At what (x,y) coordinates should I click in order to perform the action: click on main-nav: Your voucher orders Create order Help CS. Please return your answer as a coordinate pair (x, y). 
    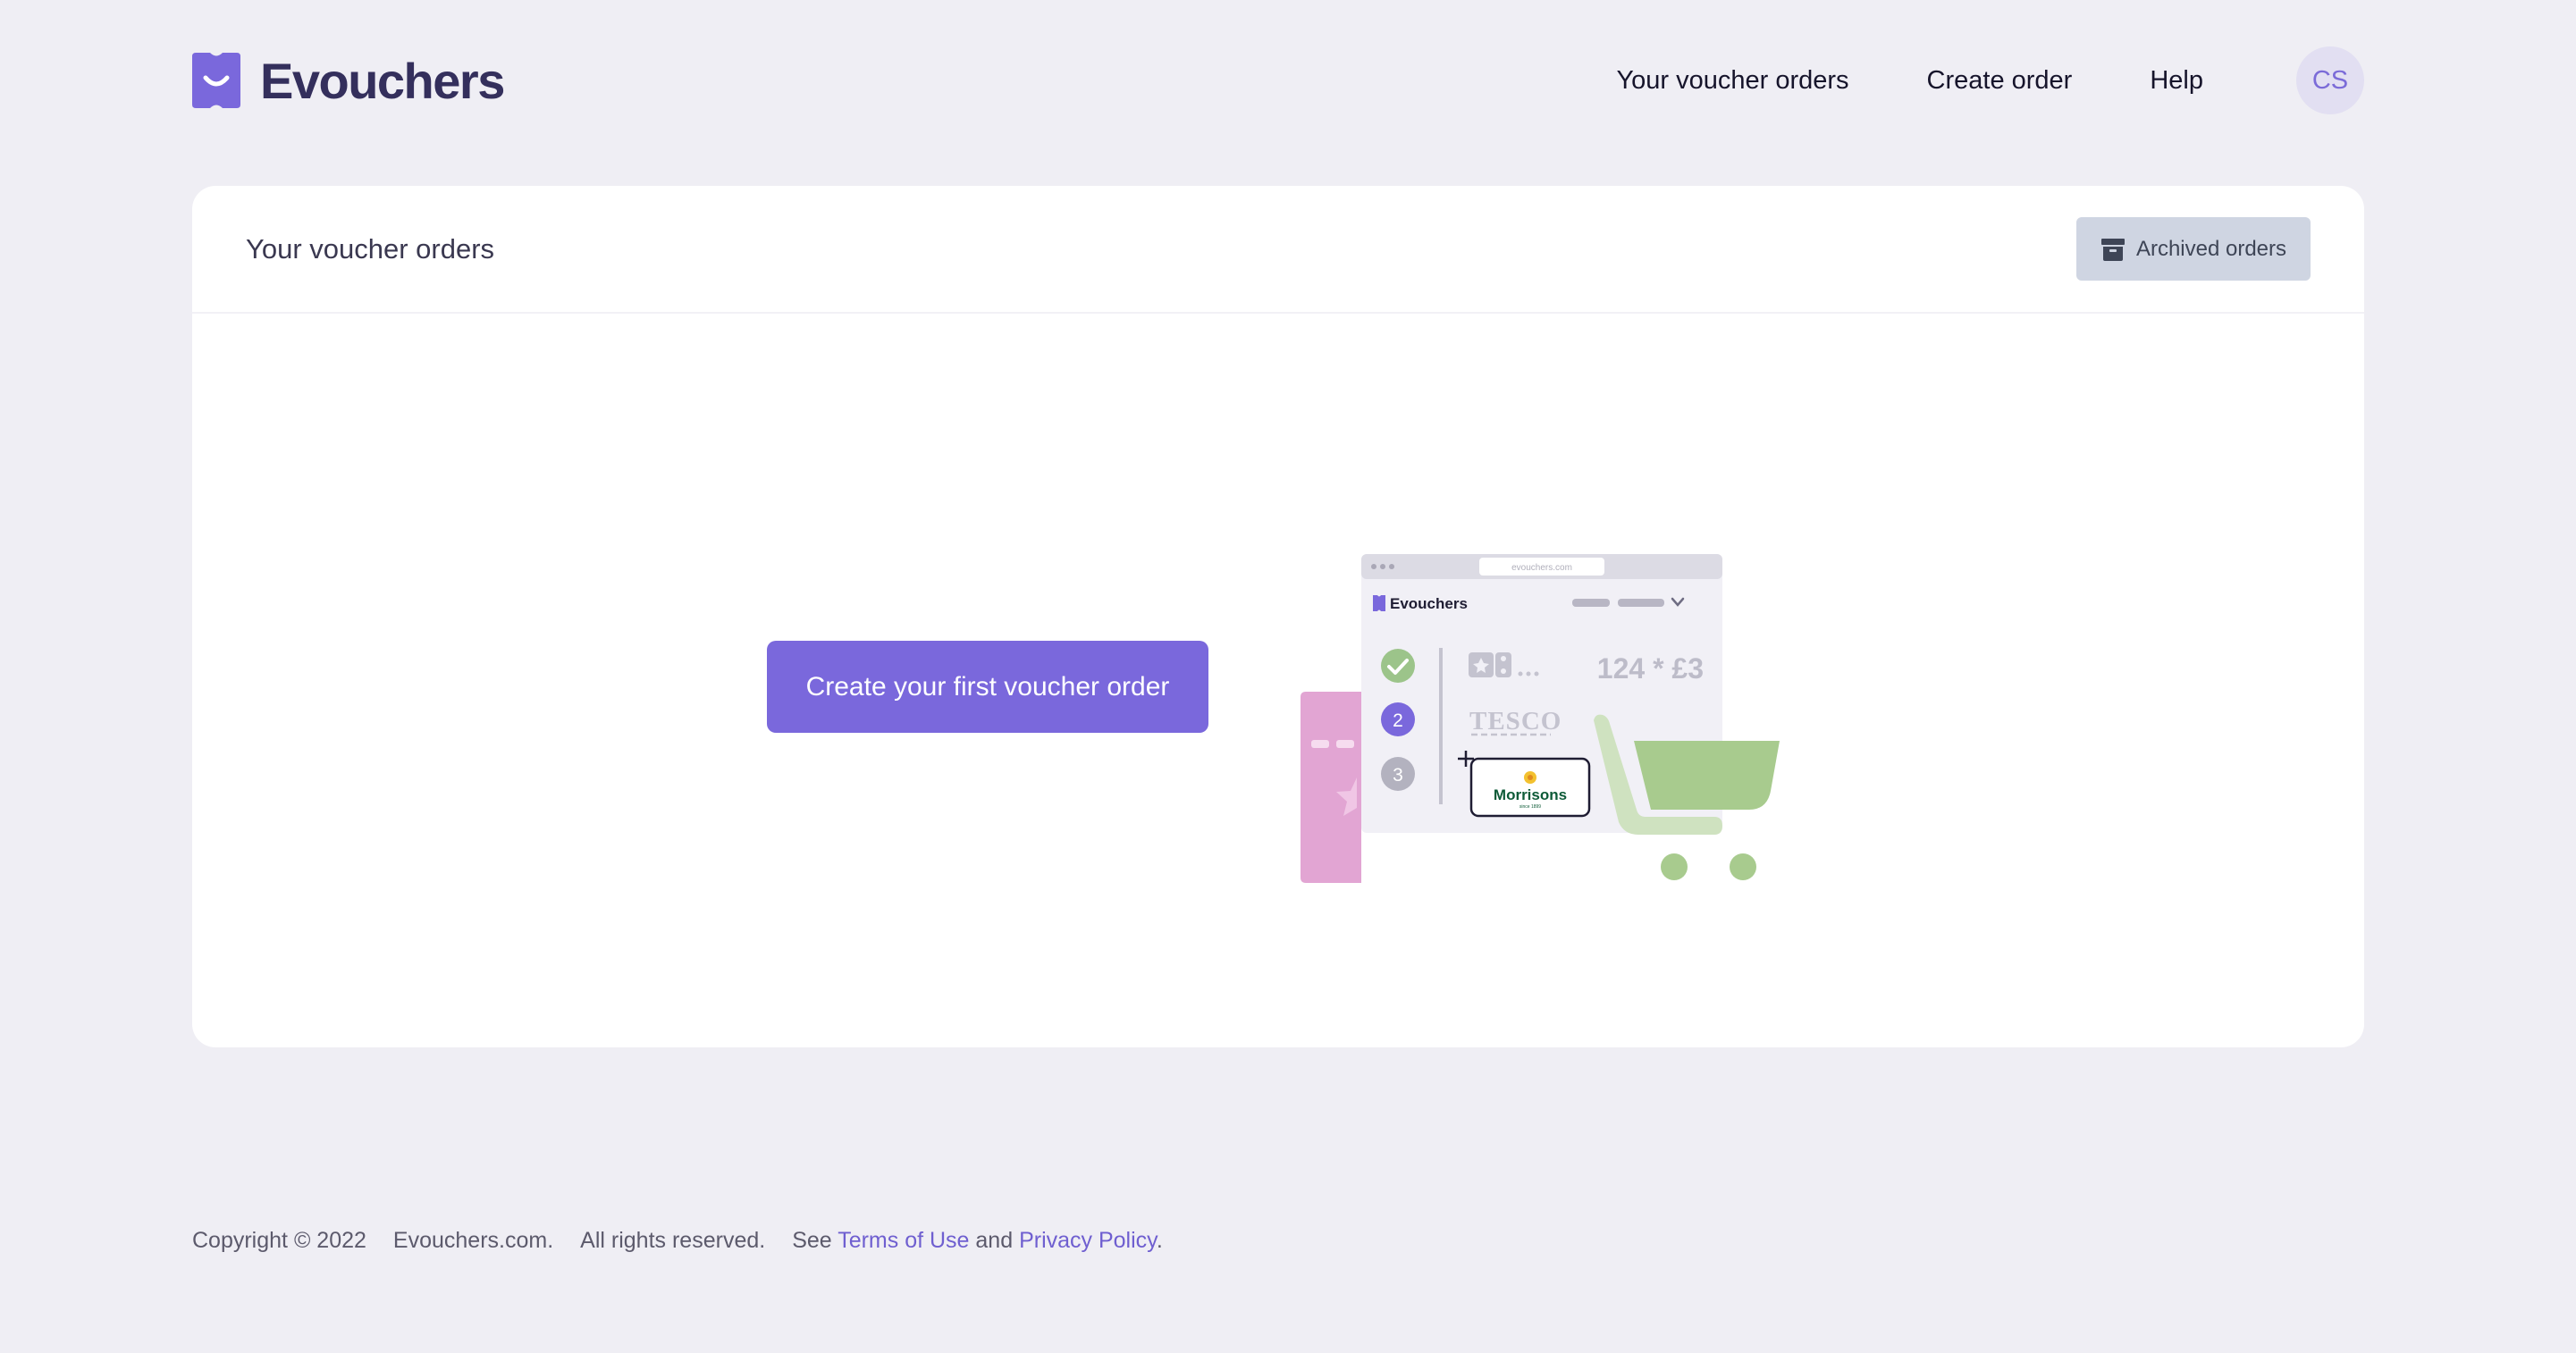
    Looking at the image, I should click on (1990, 80).